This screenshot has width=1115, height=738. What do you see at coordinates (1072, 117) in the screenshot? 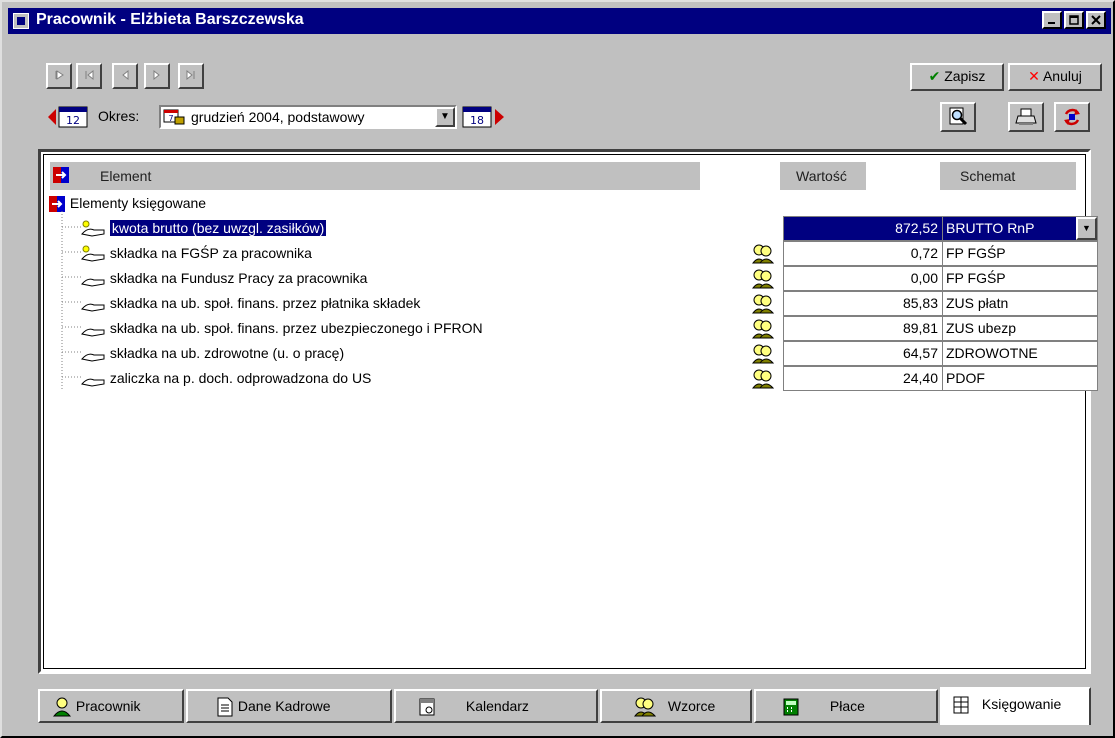
I see `refresh-button` at bounding box center [1072, 117].